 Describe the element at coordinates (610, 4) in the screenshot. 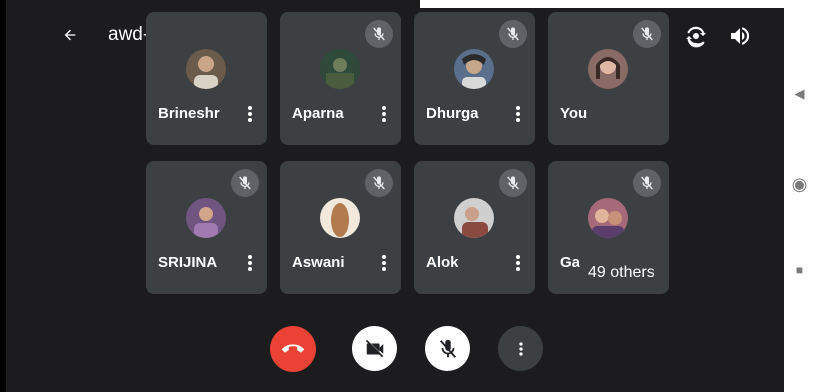

I see `status-strip` at that location.